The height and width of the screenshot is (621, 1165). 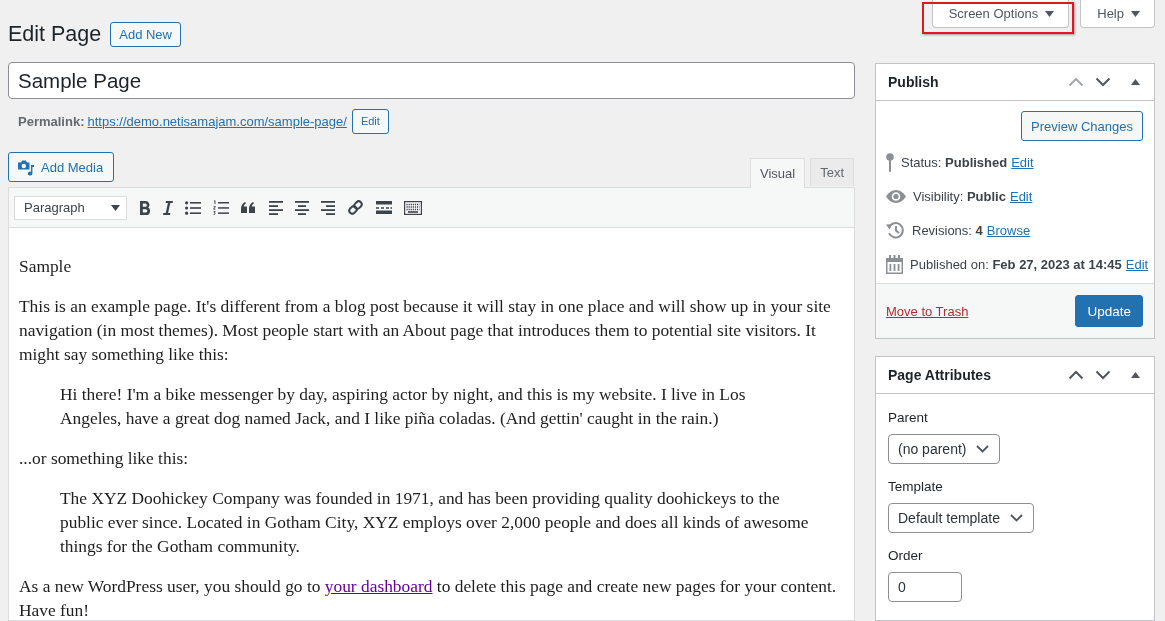 What do you see at coordinates (431, 80) in the screenshot?
I see `title-field: Sample Page` at bounding box center [431, 80].